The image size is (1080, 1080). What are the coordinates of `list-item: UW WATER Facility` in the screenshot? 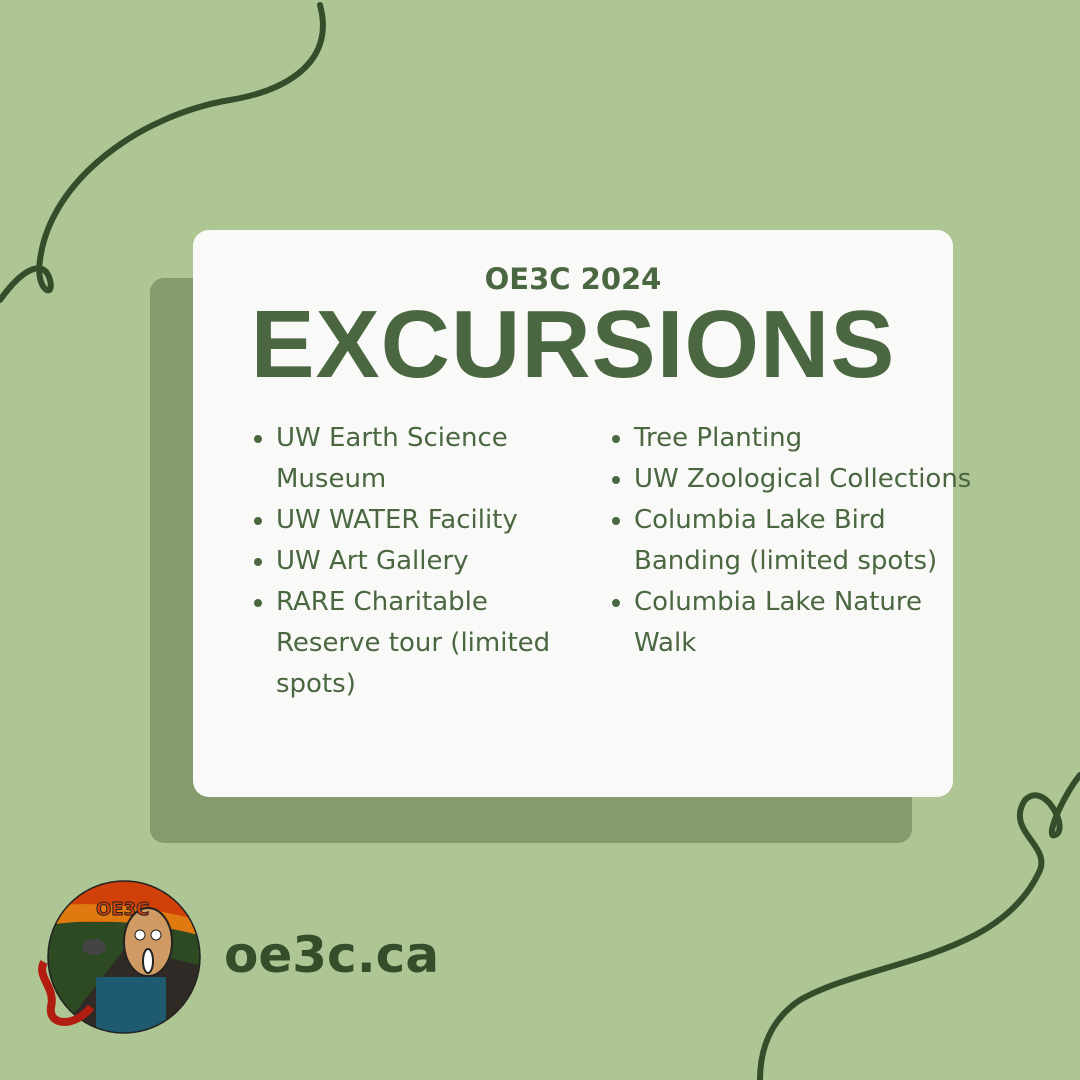 It's located at (426, 520).